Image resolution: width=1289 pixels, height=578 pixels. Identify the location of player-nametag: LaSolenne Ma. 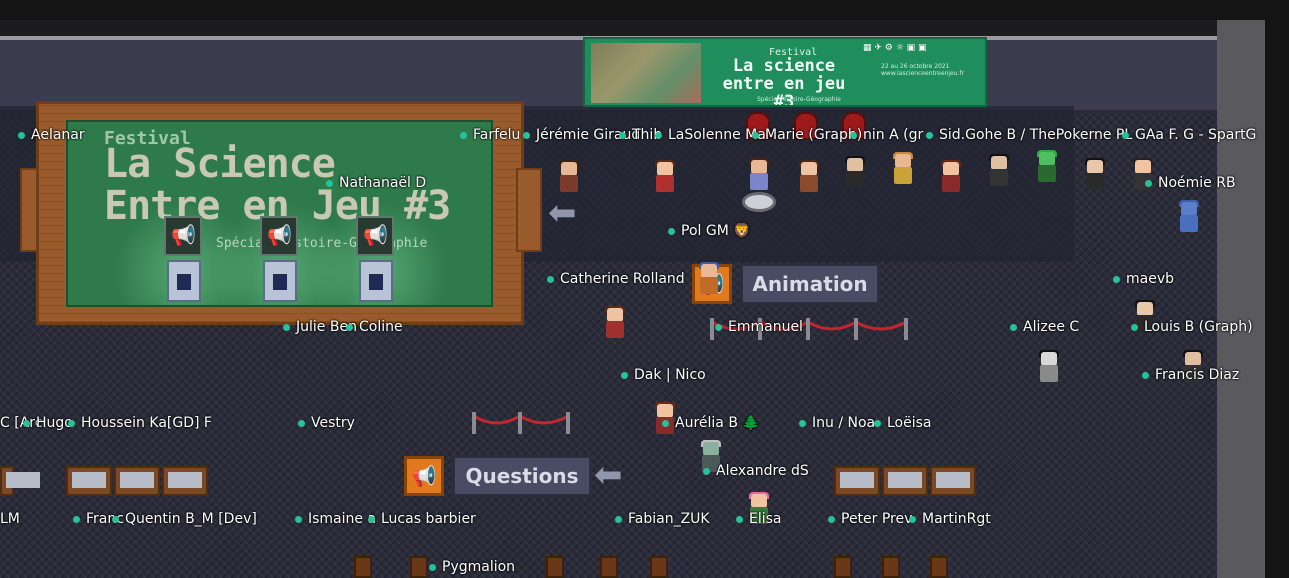
(710, 135).